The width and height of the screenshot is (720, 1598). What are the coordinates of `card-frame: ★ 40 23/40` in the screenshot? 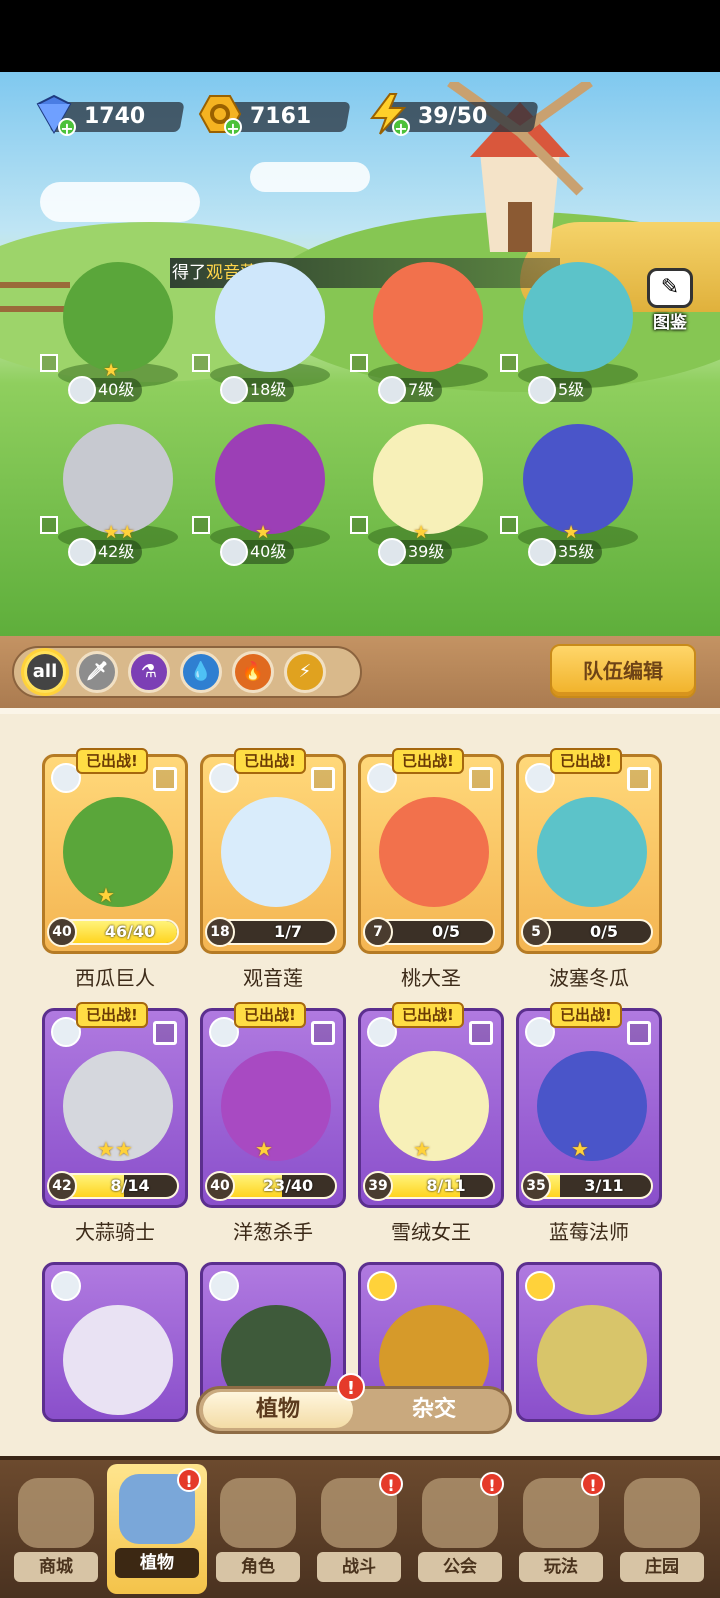 It's located at (273, 1108).